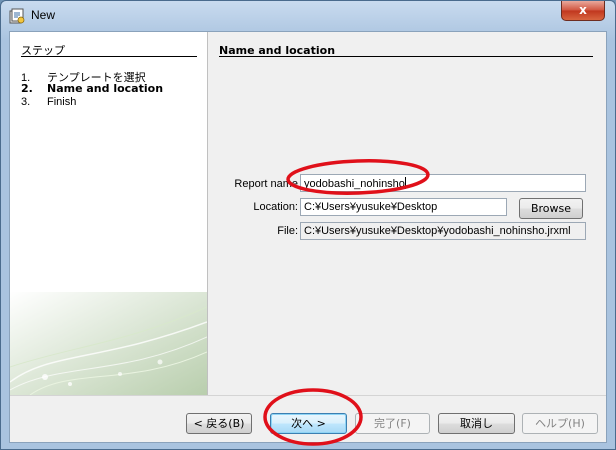  Describe the element at coordinates (108, 343) in the screenshot. I see `decorative-swirl-graphic` at that location.